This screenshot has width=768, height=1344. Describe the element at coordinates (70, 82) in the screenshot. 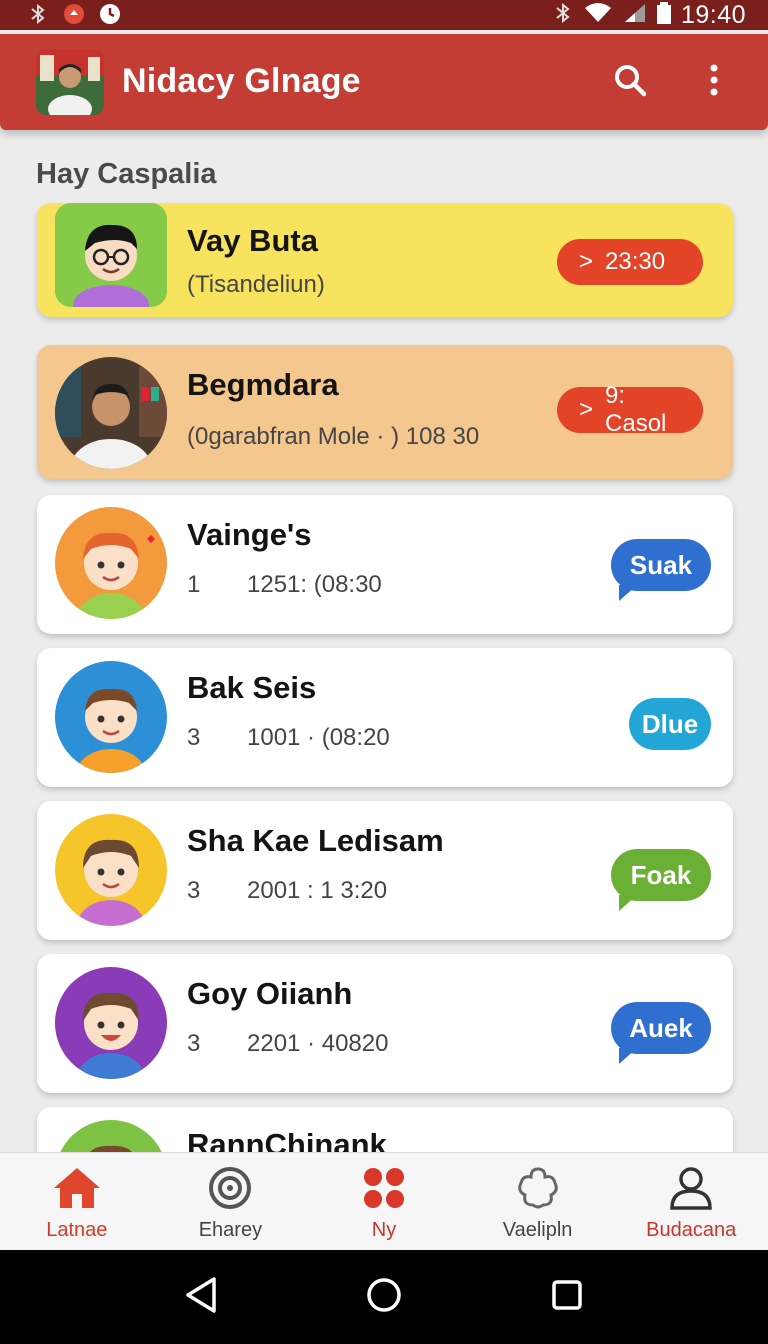

I see `profile-avatar` at that location.